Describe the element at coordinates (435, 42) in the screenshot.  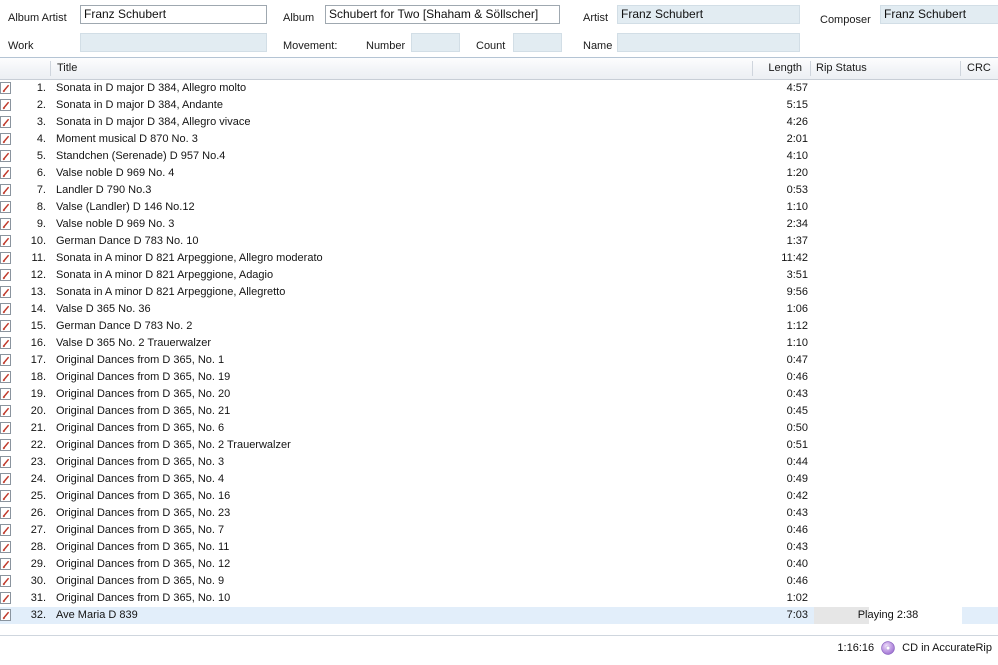
I see `number-input` at that location.